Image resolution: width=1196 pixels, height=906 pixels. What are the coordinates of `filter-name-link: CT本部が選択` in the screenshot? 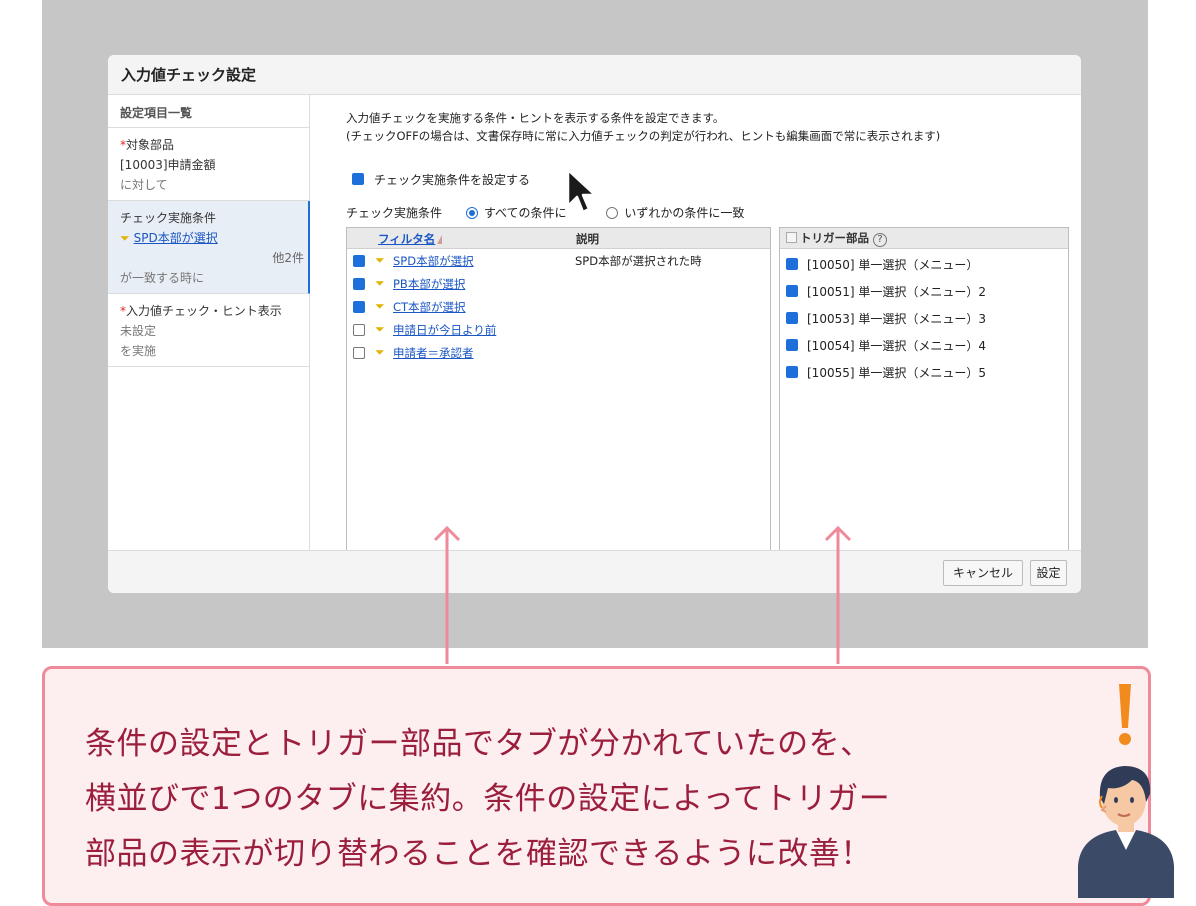 It's located at (429, 307).